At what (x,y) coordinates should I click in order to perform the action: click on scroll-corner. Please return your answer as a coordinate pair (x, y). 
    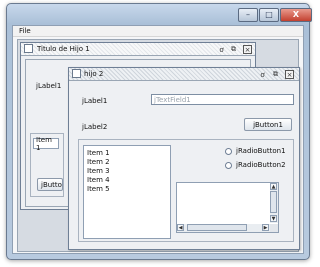
    Looking at the image, I should click on (274, 228).